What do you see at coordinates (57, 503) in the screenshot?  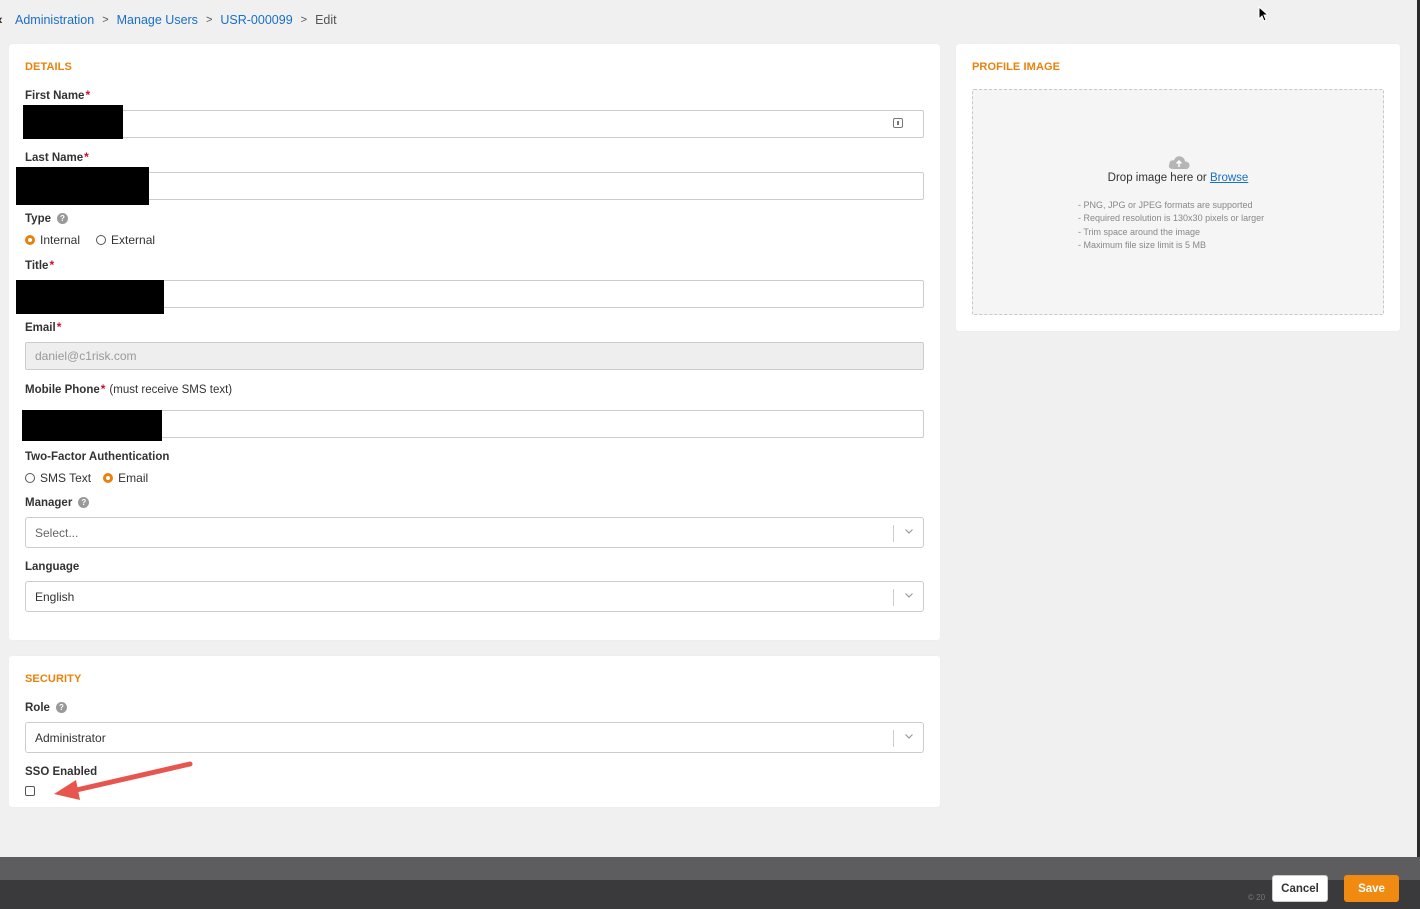 I see `manager-label: Manager?` at bounding box center [57, 503].